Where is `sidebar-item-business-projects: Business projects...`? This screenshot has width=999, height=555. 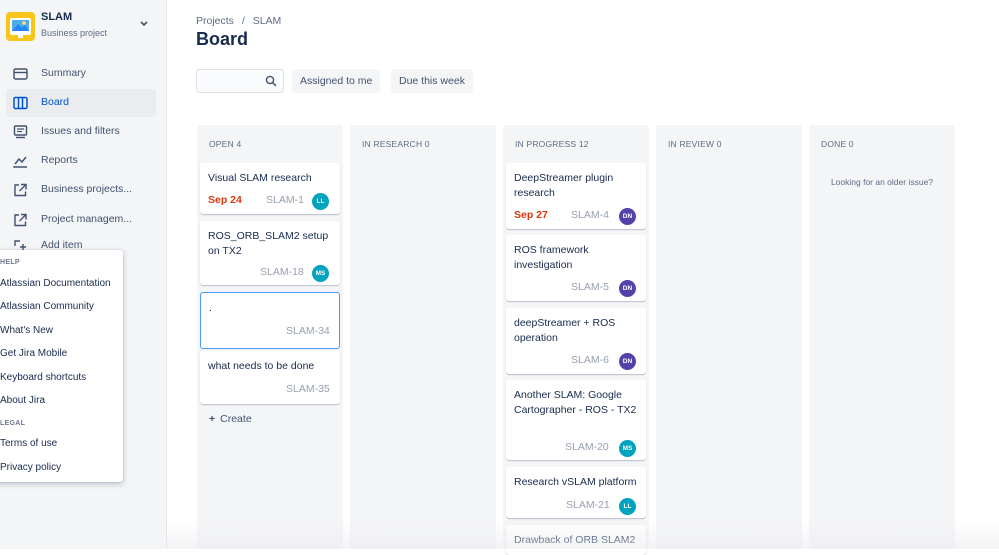 sidebar-item-business-projects: Business projects... is located at coordinates (81, 190).